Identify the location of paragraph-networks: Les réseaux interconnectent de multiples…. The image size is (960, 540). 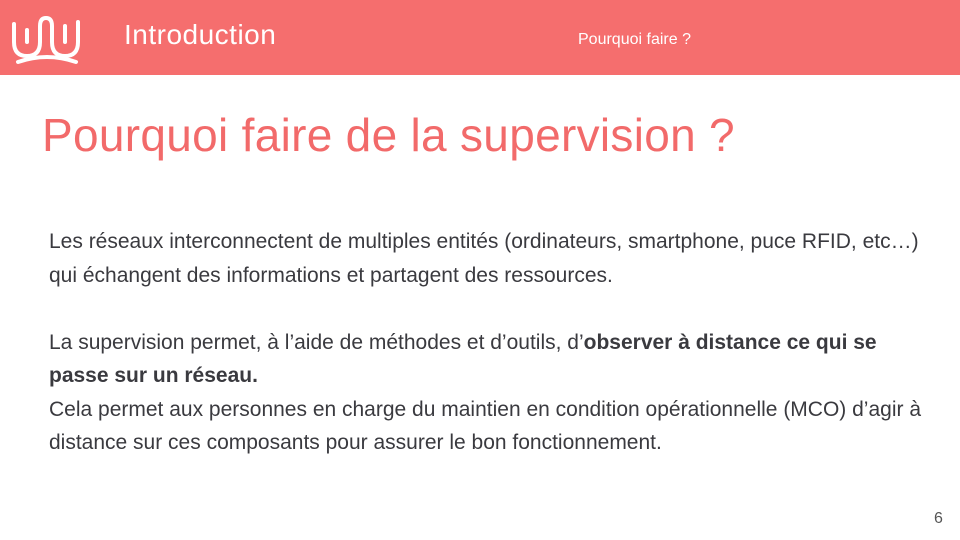
(484, 258).